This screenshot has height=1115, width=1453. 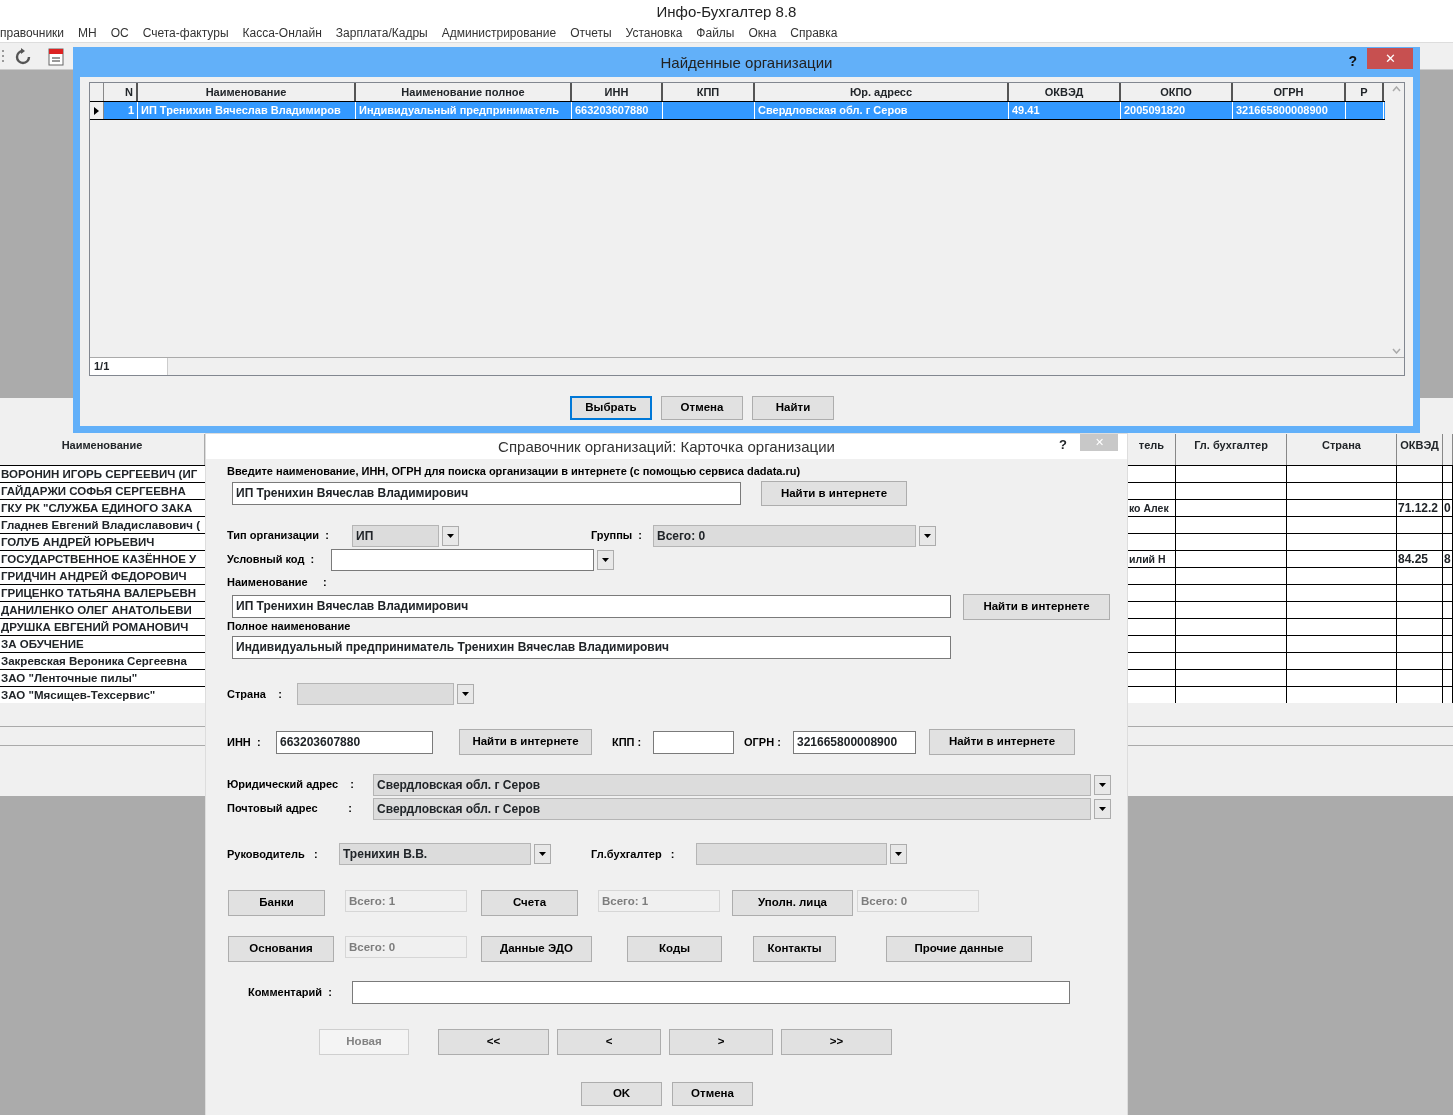 What do you see at coordinates (255, 694) in the screenshot?
I see `field-label: Страна :` at bounding box center [255, 694].